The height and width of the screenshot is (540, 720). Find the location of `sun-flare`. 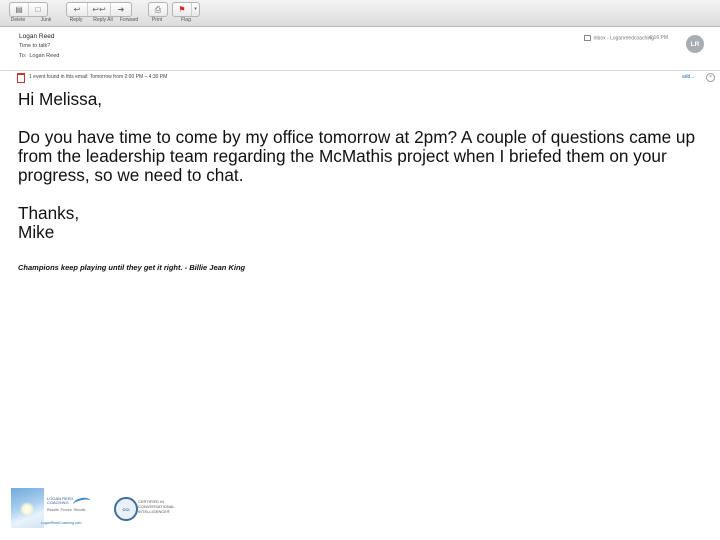

sun-flare is located at coordinates (27, 509).